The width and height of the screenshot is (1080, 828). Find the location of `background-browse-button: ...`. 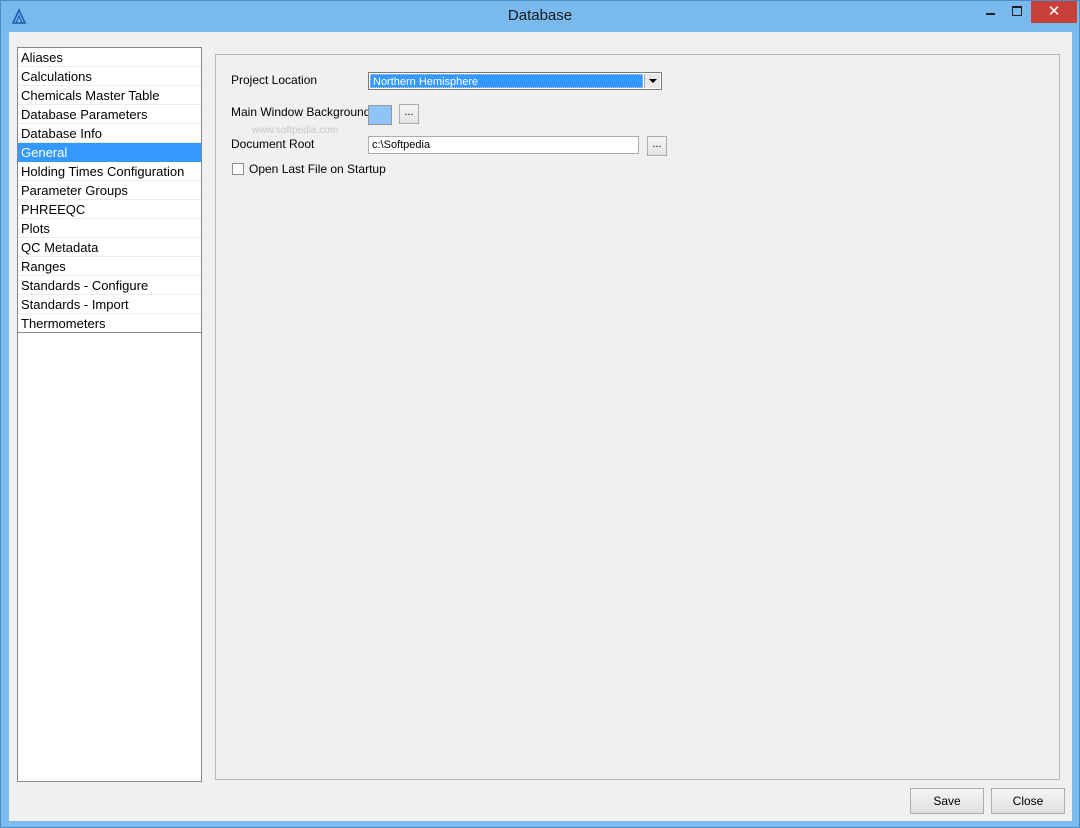

background-browse-button: ... is located at coordinates (409, 114).